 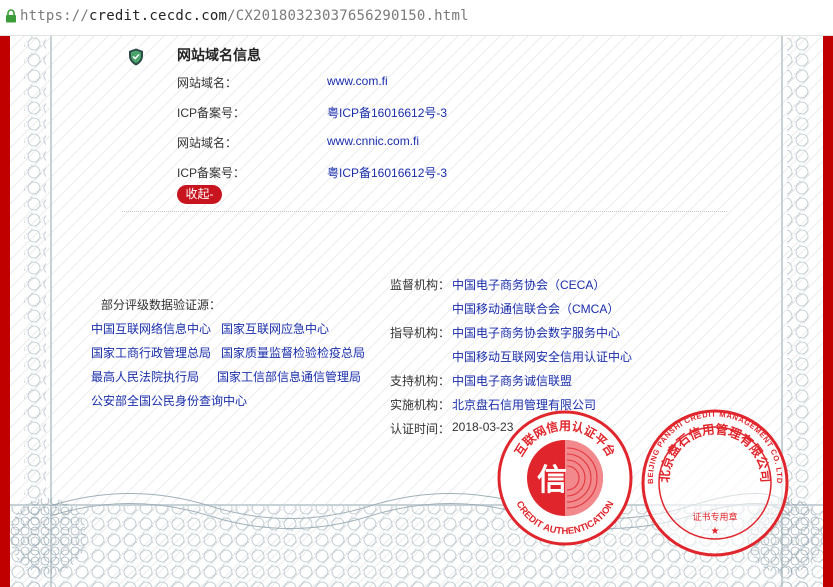 I want to click on url-scheme: https://, so click(x=55, y=16).